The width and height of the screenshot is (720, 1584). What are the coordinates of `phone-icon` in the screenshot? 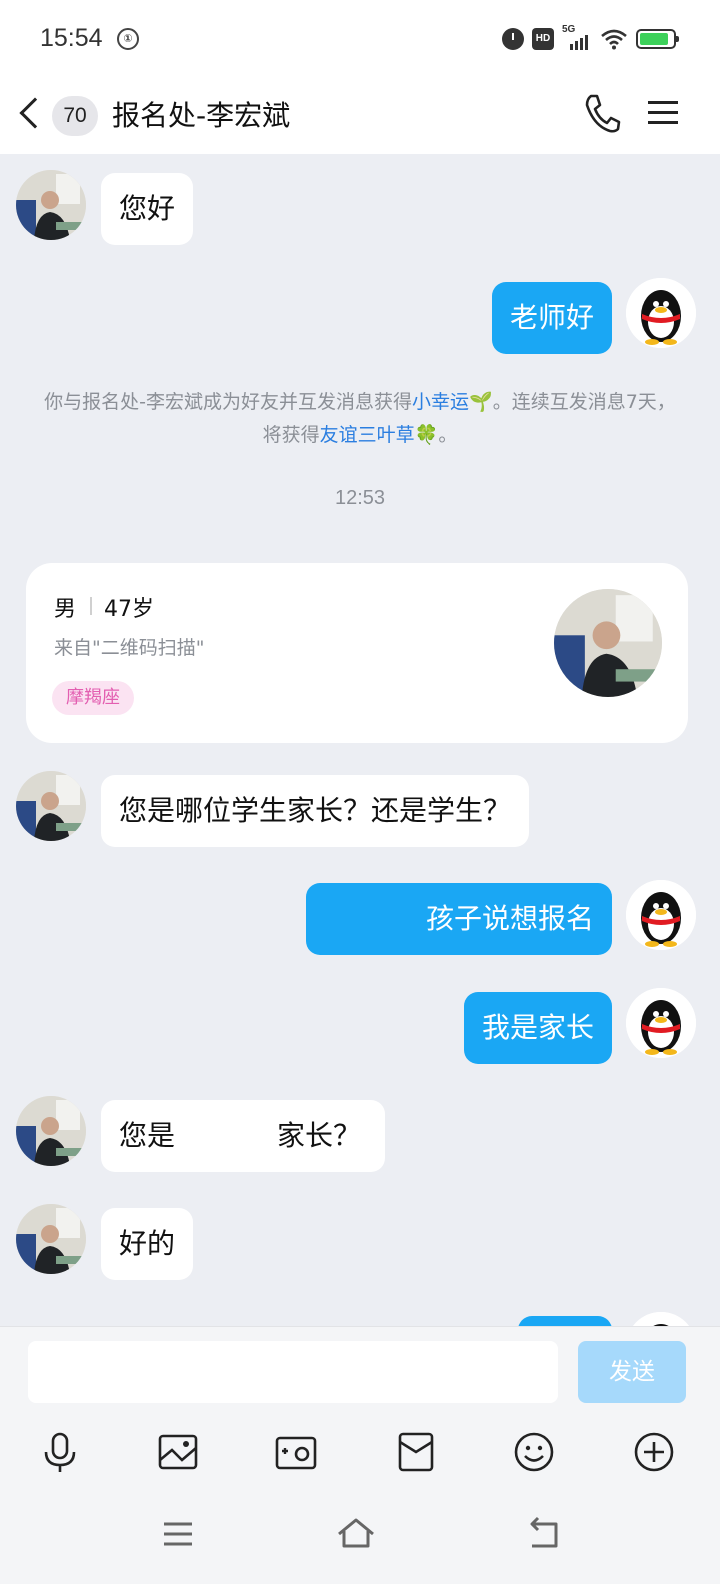 It's located at (602, 113).